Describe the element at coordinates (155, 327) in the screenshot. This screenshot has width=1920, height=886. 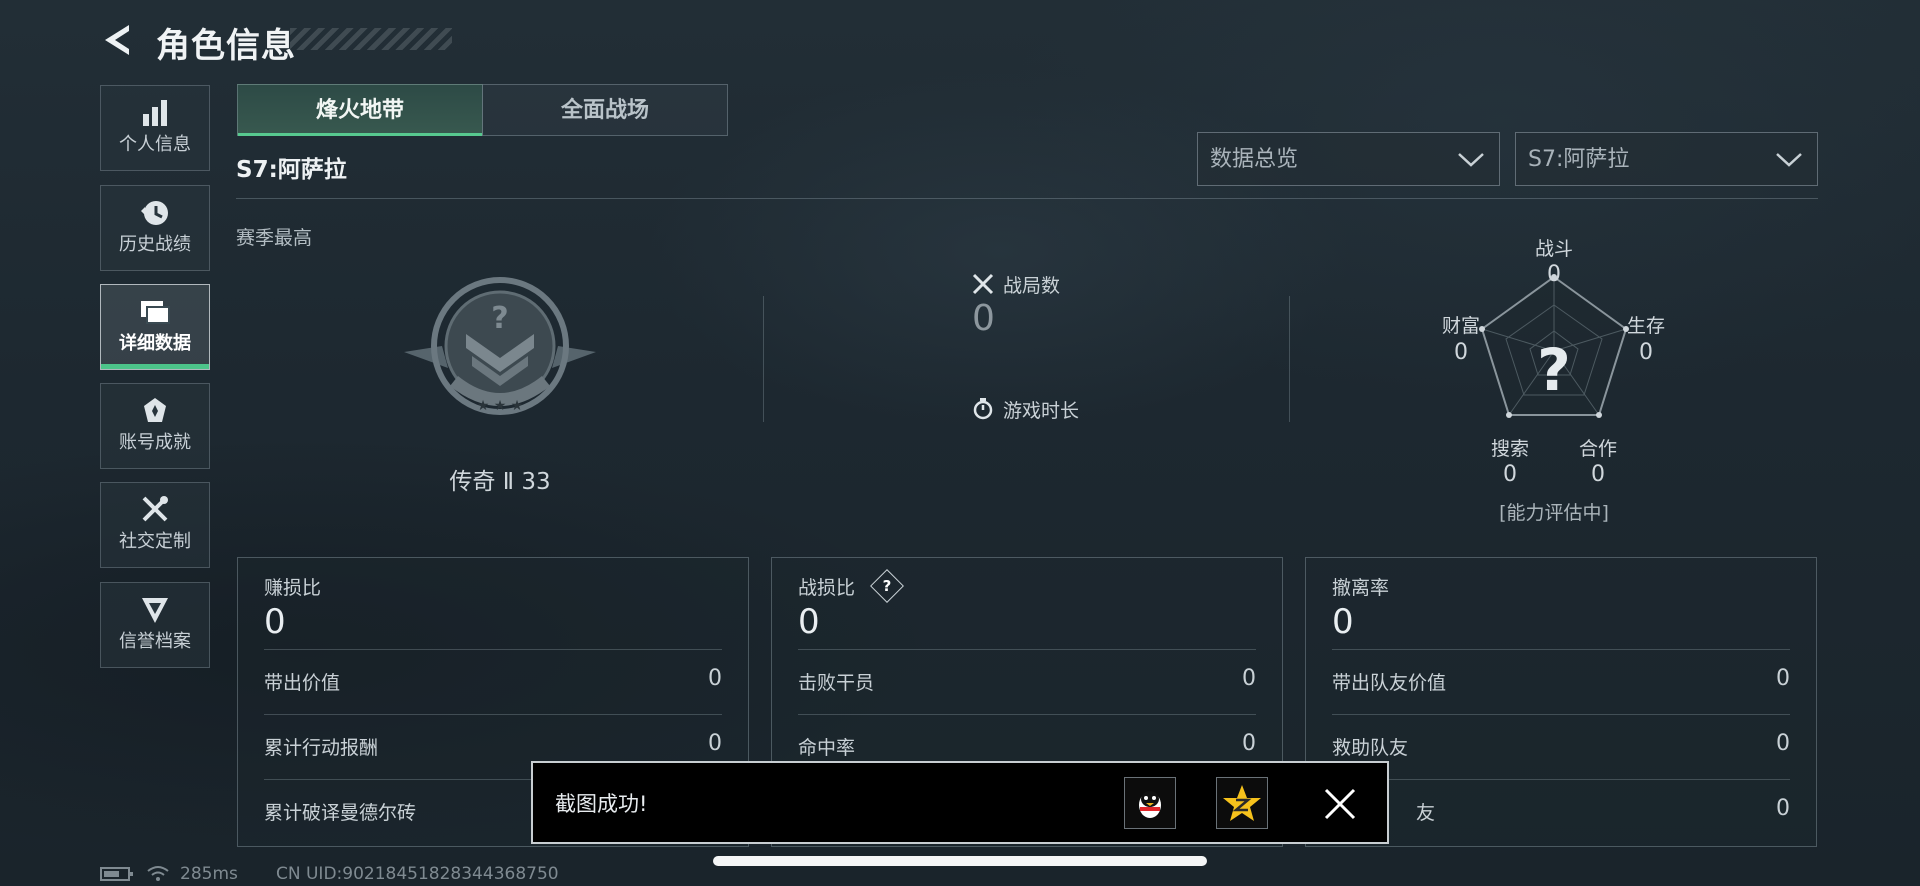
I see `sidebar-item-detailed-data: 详细数据` at that location.